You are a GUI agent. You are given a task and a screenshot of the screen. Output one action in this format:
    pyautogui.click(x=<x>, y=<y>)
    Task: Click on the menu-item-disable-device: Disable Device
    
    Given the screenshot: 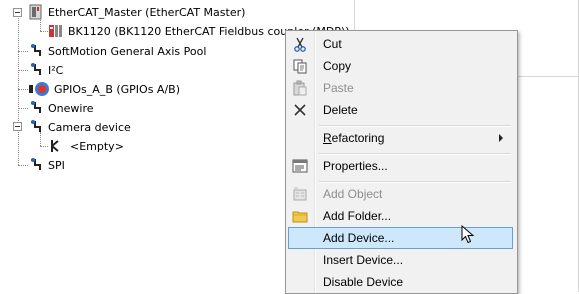 What is the action you would take?
    pyautogui.click(x=400, y=282)
    